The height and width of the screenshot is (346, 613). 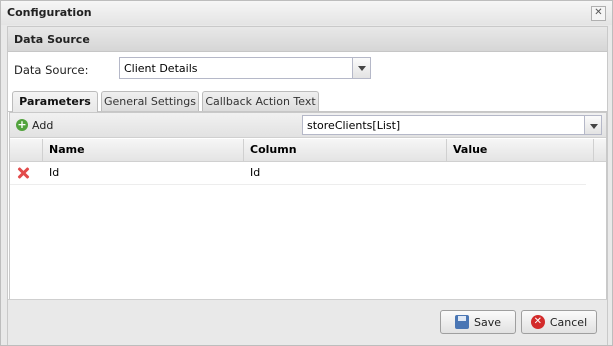 I want to click on cell-column: Id, so click(x=345, y=173).